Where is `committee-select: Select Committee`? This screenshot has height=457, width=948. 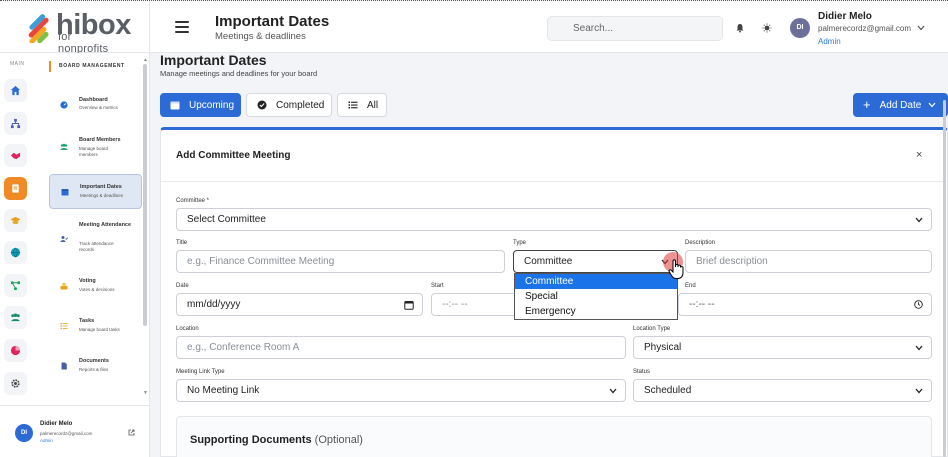
committee-select: Select Committee is located at coordinates (554, 219).